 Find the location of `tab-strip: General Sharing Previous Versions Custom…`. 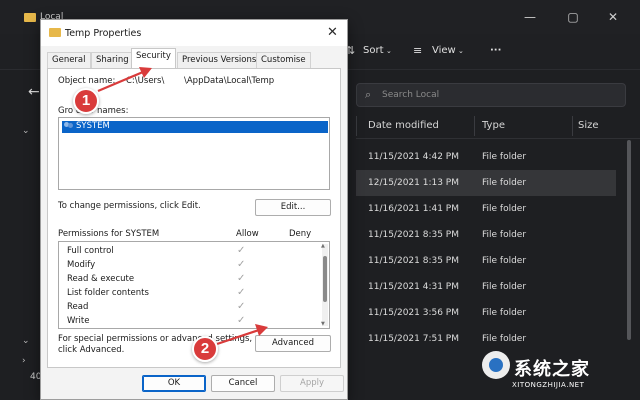

tab-strip: General Sharing Previous Versions Custom… is located at coordinates (195, 58).